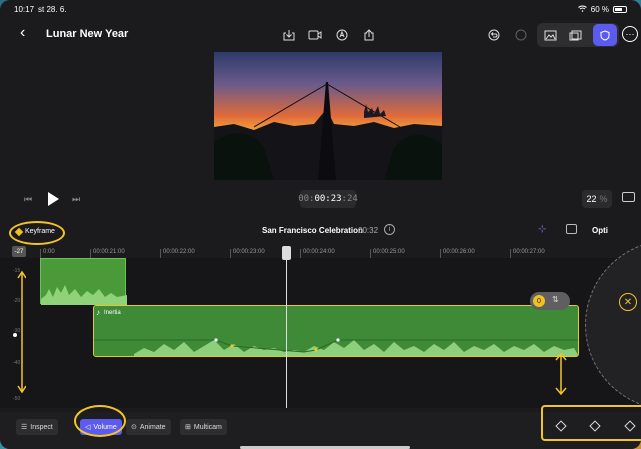  I want to click on ruler-tick: 00:00:23:00, so click(247, 253).